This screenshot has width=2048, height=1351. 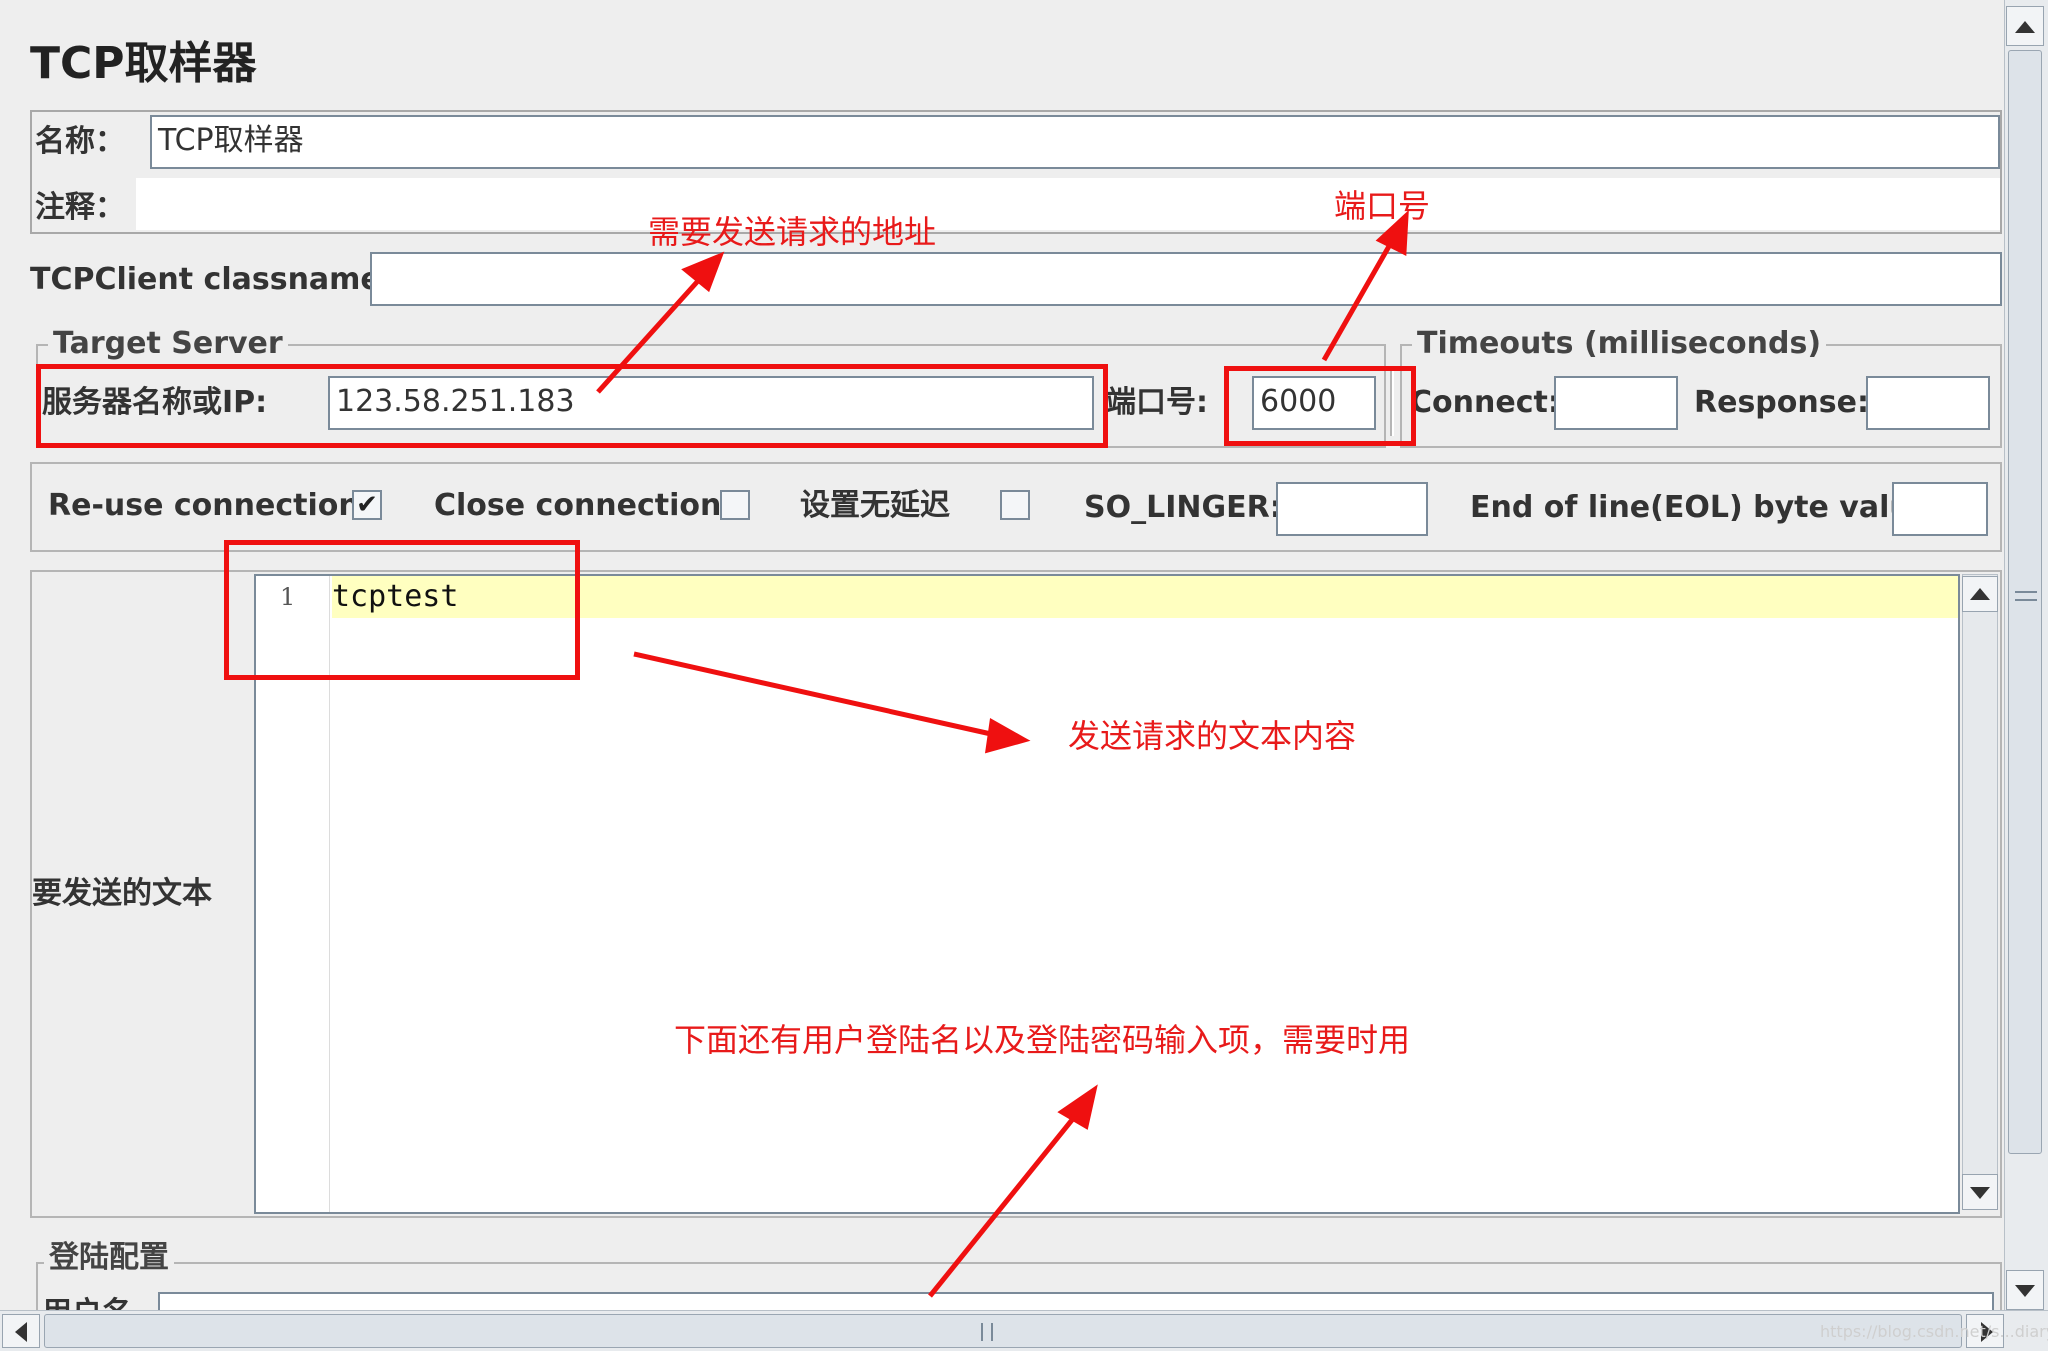 I want to click on reuse-connection-checkbox: ✔, so click(x=367, y=505).